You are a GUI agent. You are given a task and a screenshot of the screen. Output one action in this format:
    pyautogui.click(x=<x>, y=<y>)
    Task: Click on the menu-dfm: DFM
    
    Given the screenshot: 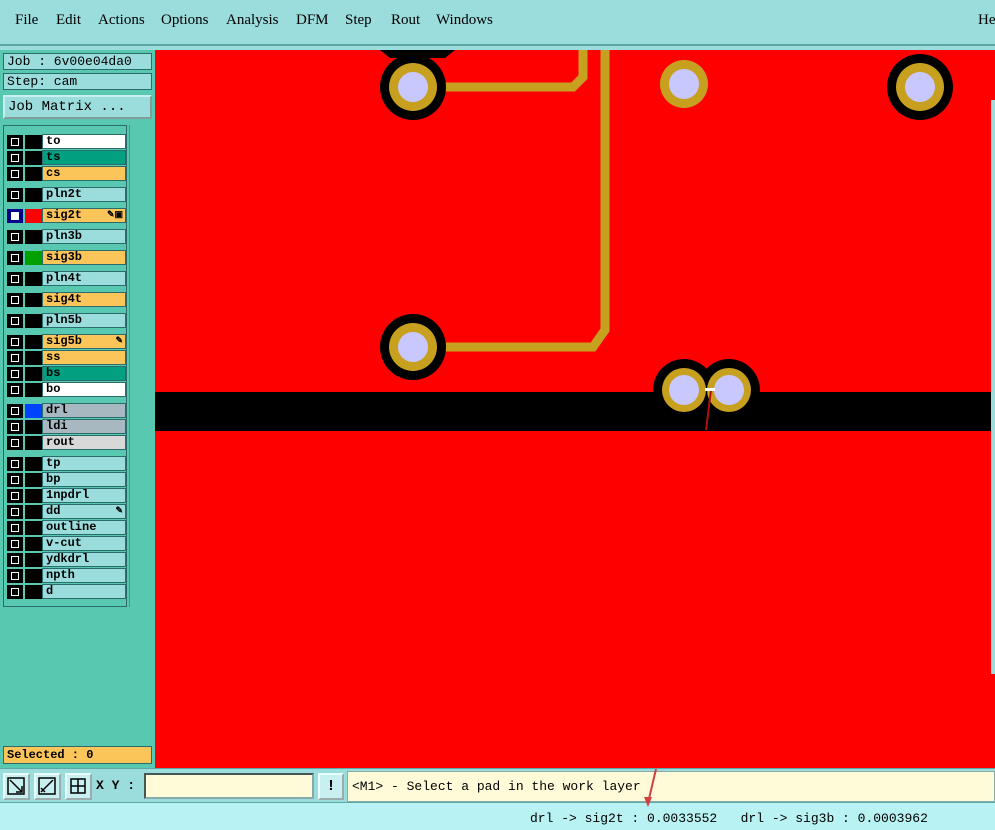 What is the action you would take?
    pyautogui.click(x=312, y=20)
    